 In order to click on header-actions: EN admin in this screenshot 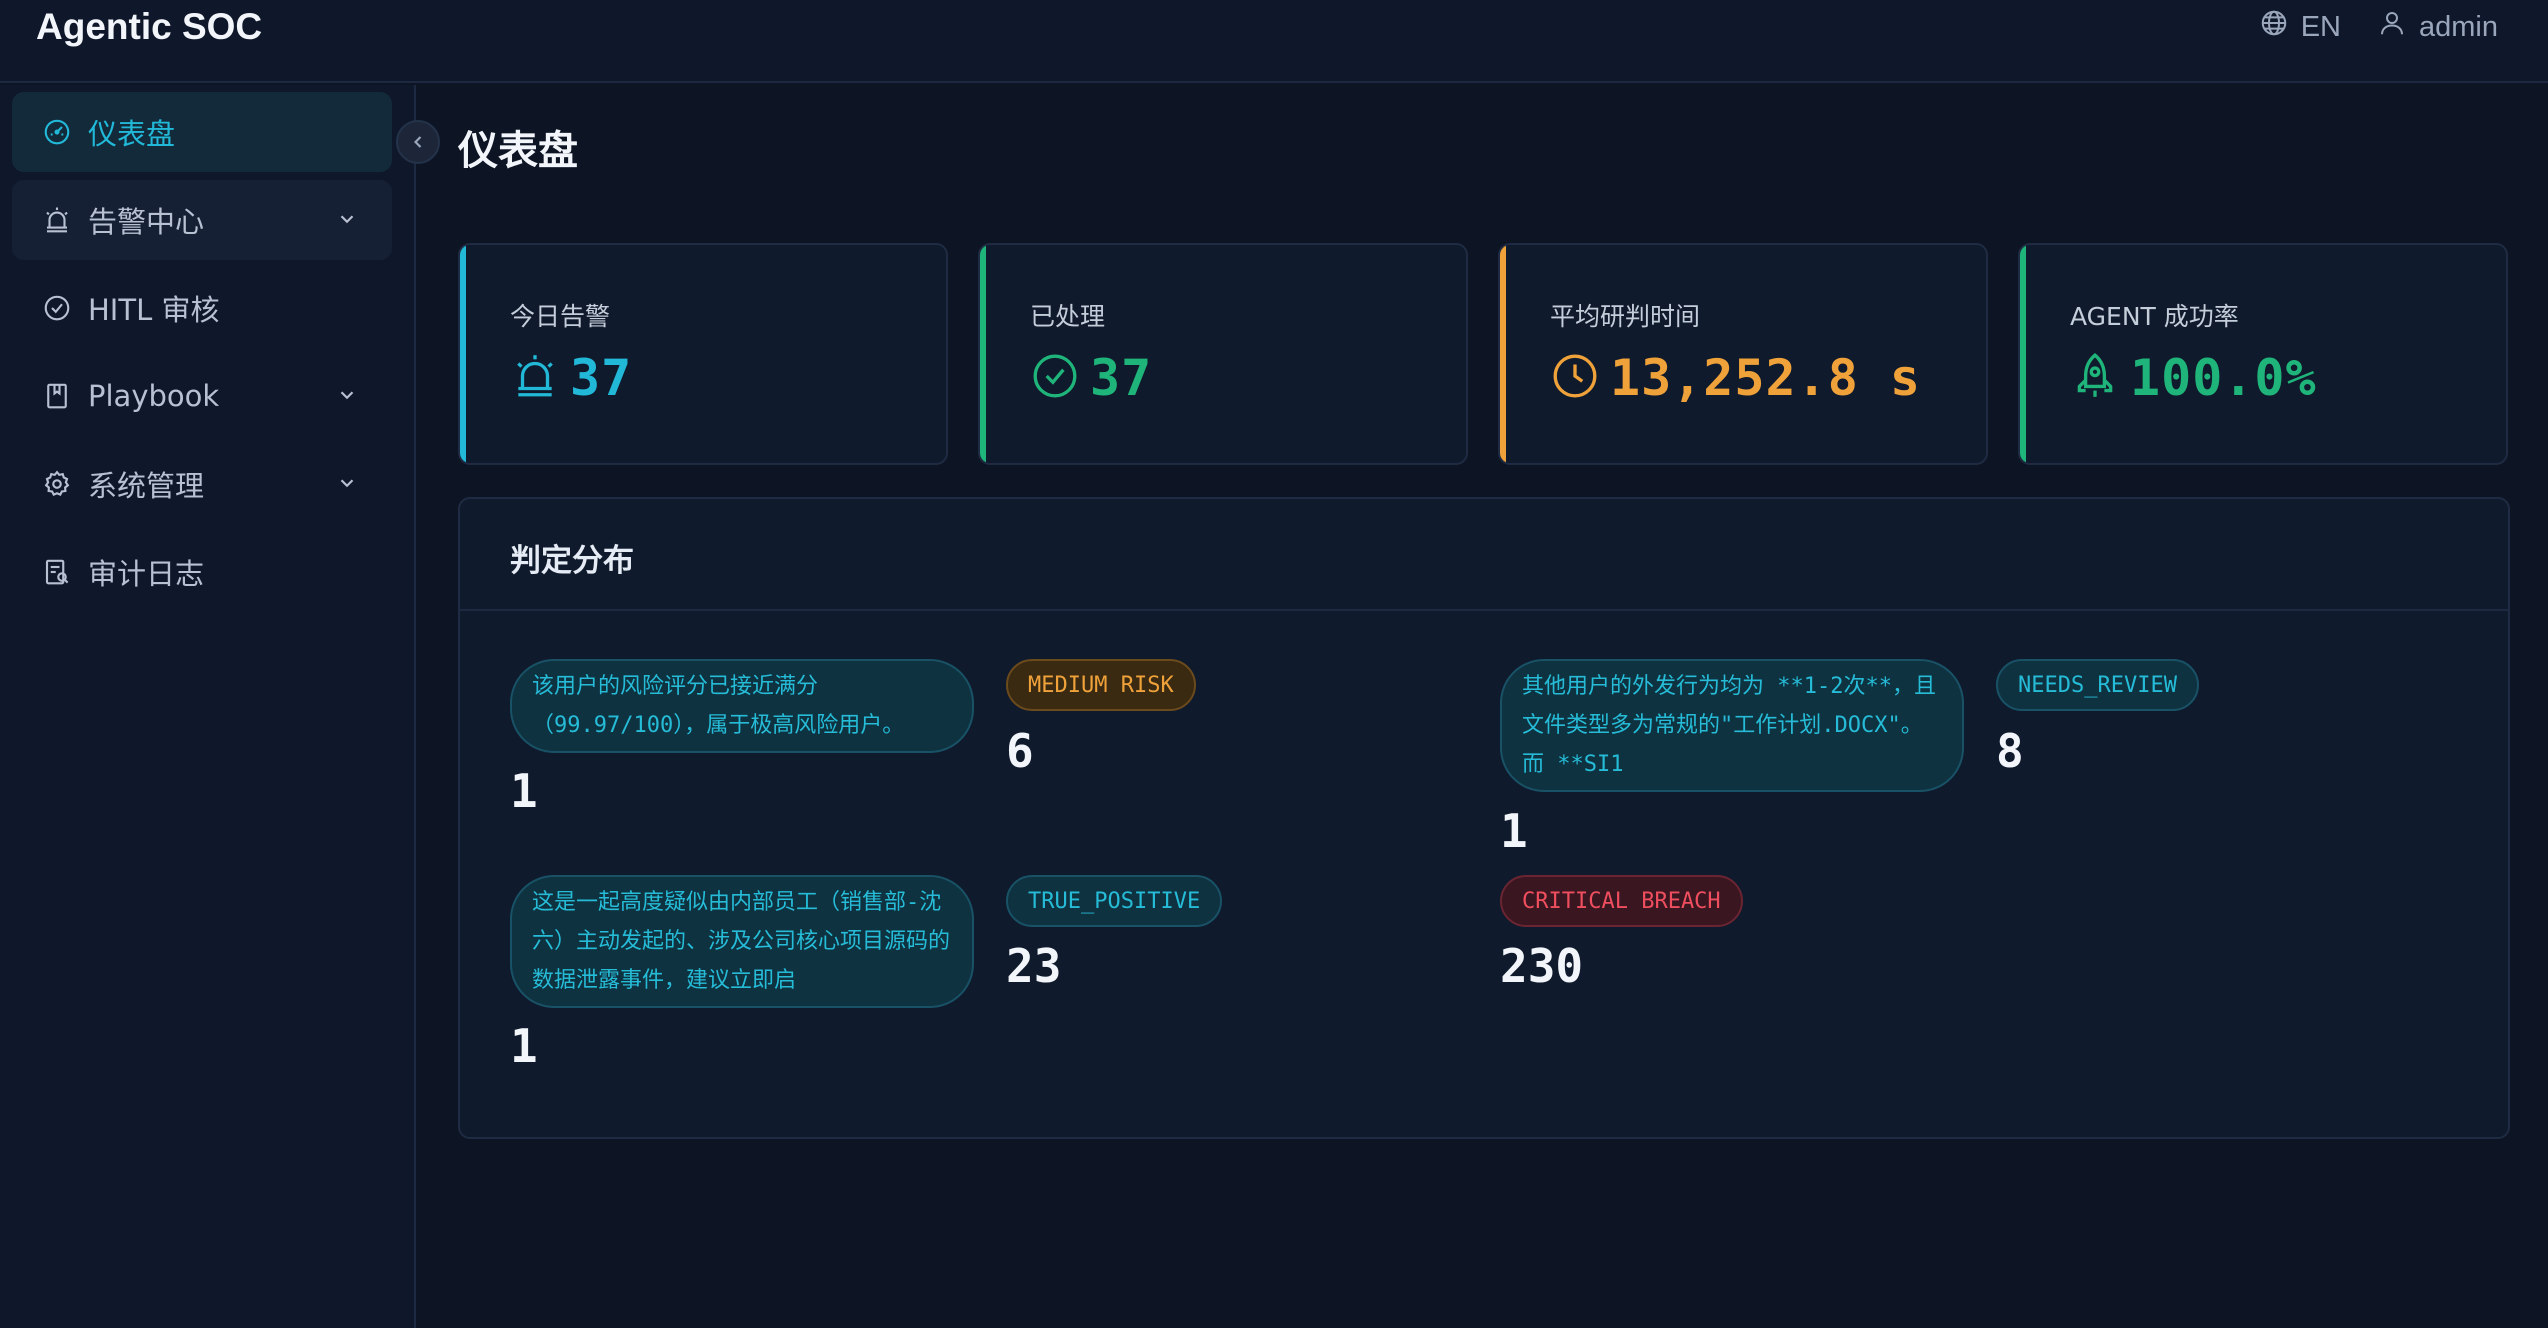, I will do `click(2378, 27)`.